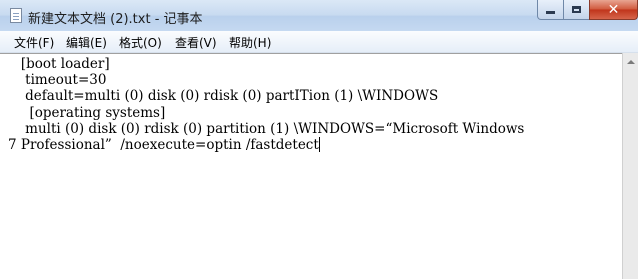 This screenshot has width=638, height=279. Describe the element at coordinates (319, 145) in the screenshot. I see `text-caret` at that location.